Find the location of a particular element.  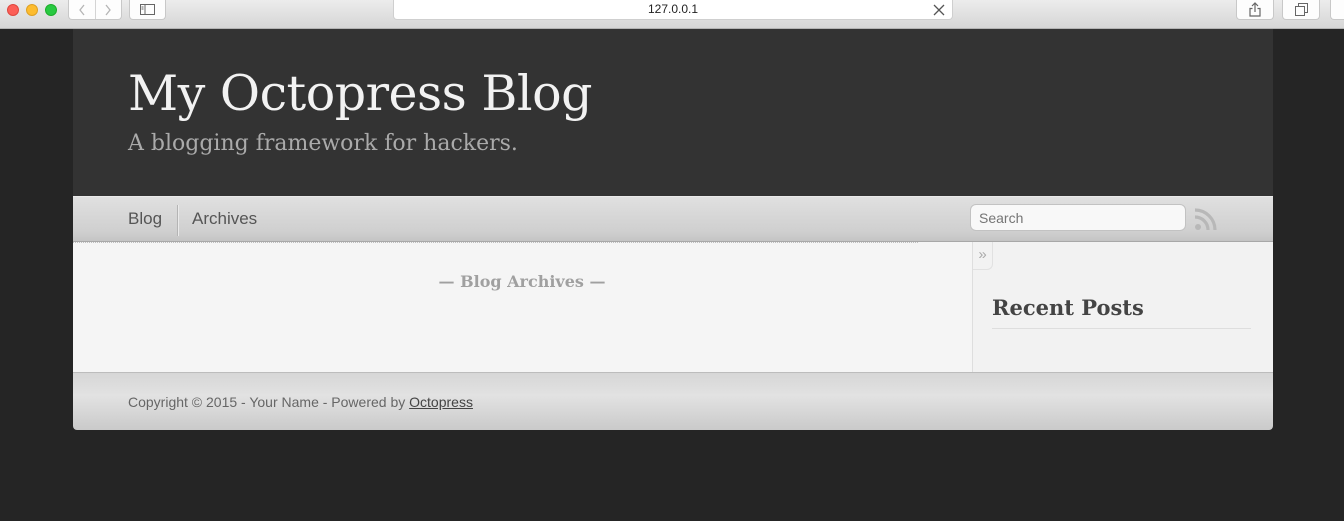

address-text: 127.0.0.1 is located at coordinates (673, 9).